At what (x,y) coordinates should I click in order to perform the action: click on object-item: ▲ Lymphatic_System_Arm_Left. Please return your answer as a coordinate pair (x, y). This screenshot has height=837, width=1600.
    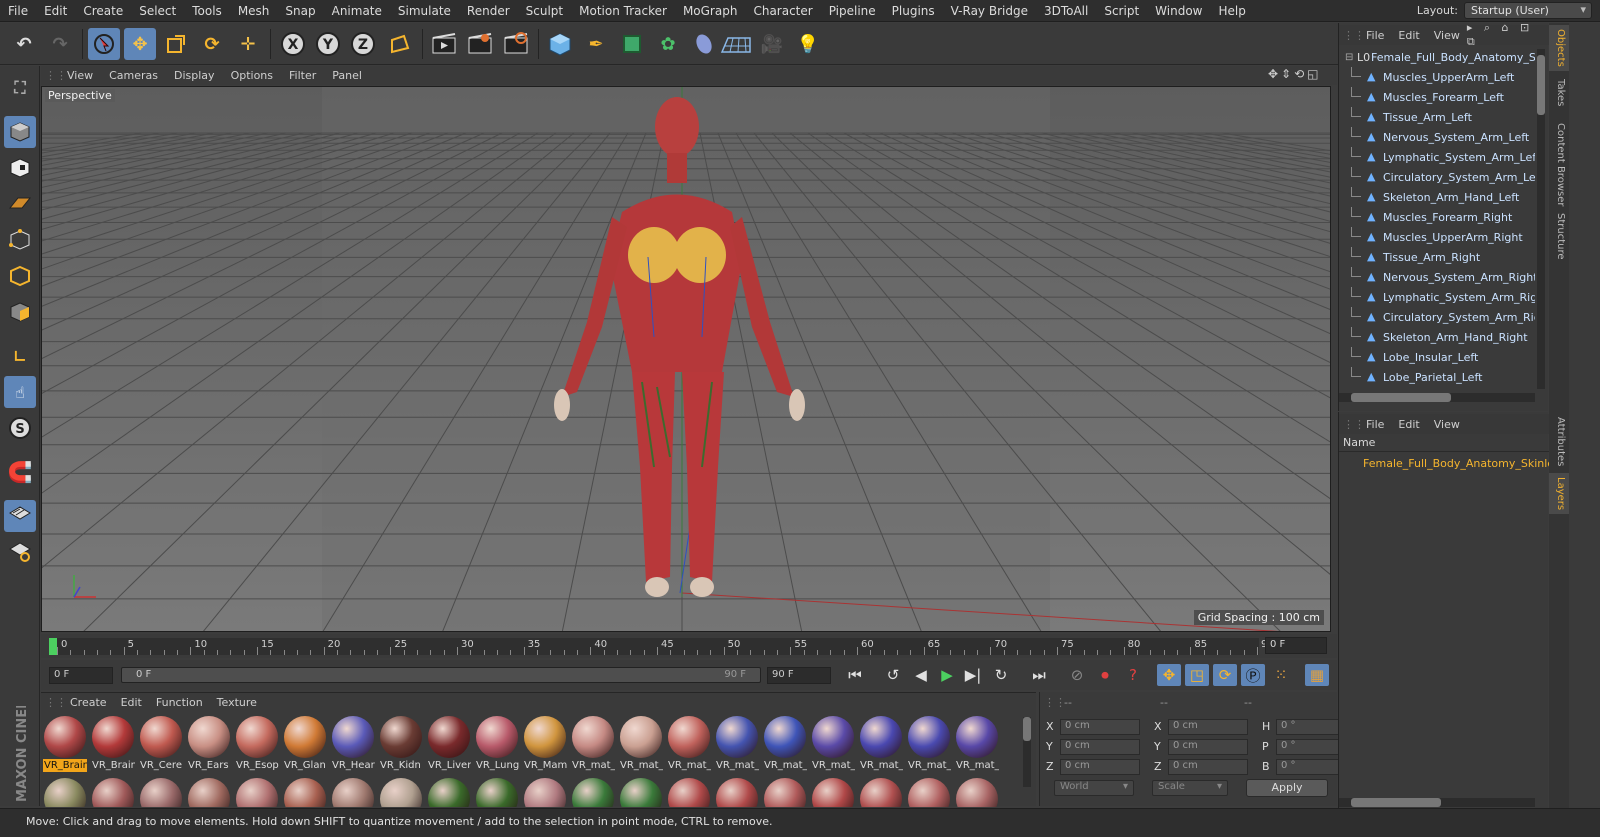
    Looking at the image, I should click on (1437, 157).